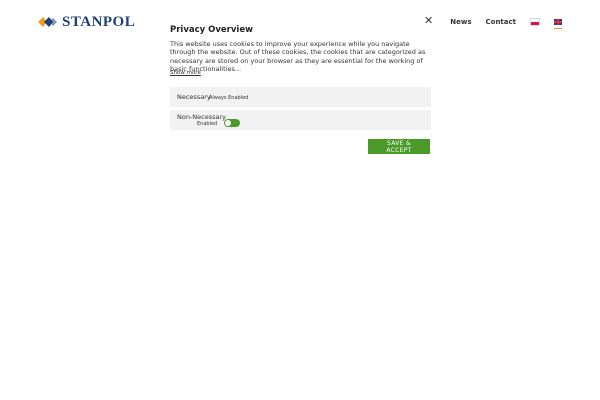 The height and width of the screenshot is (400, 600). I want to click on show-more-link: Show more, so click(185, 73).